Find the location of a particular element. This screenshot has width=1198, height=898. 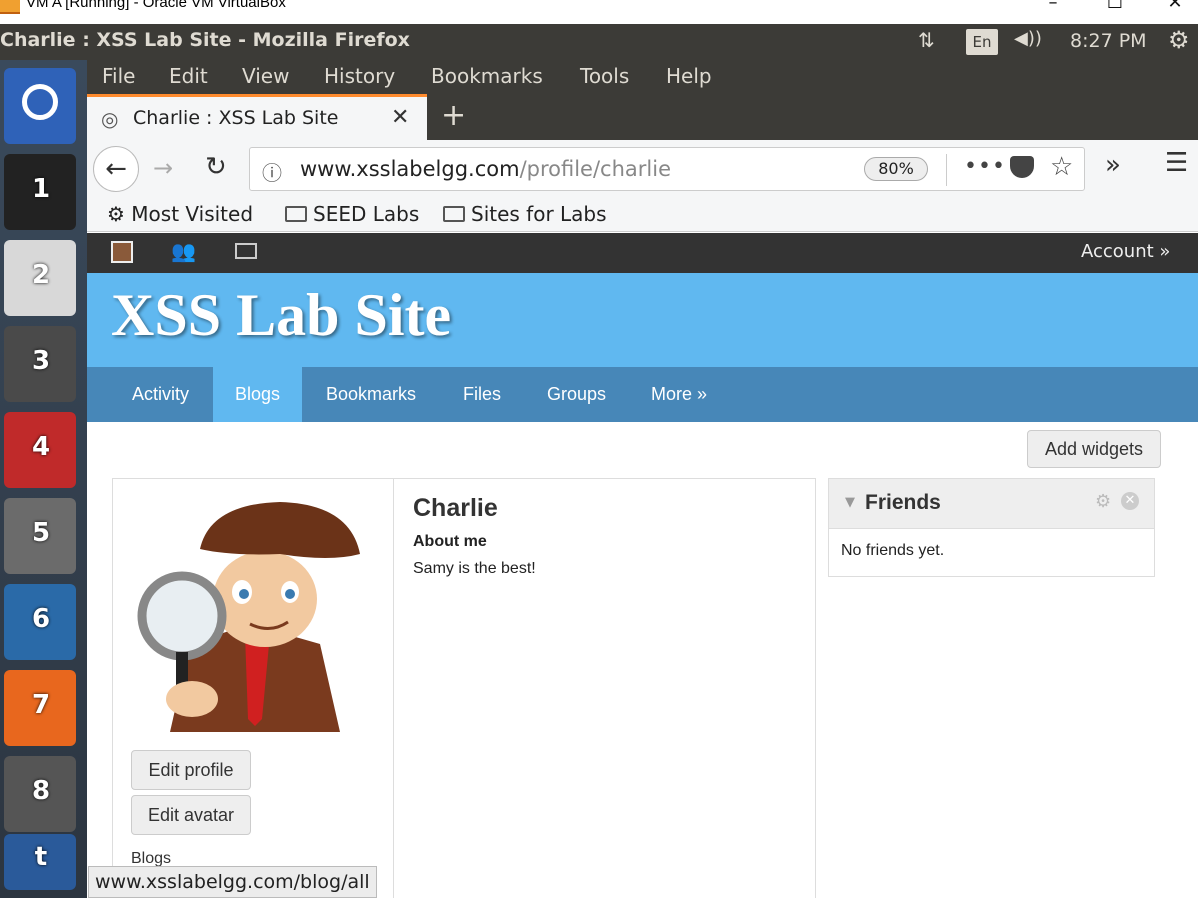

network-icon: ⇅ is located at coordinates (926, 40).